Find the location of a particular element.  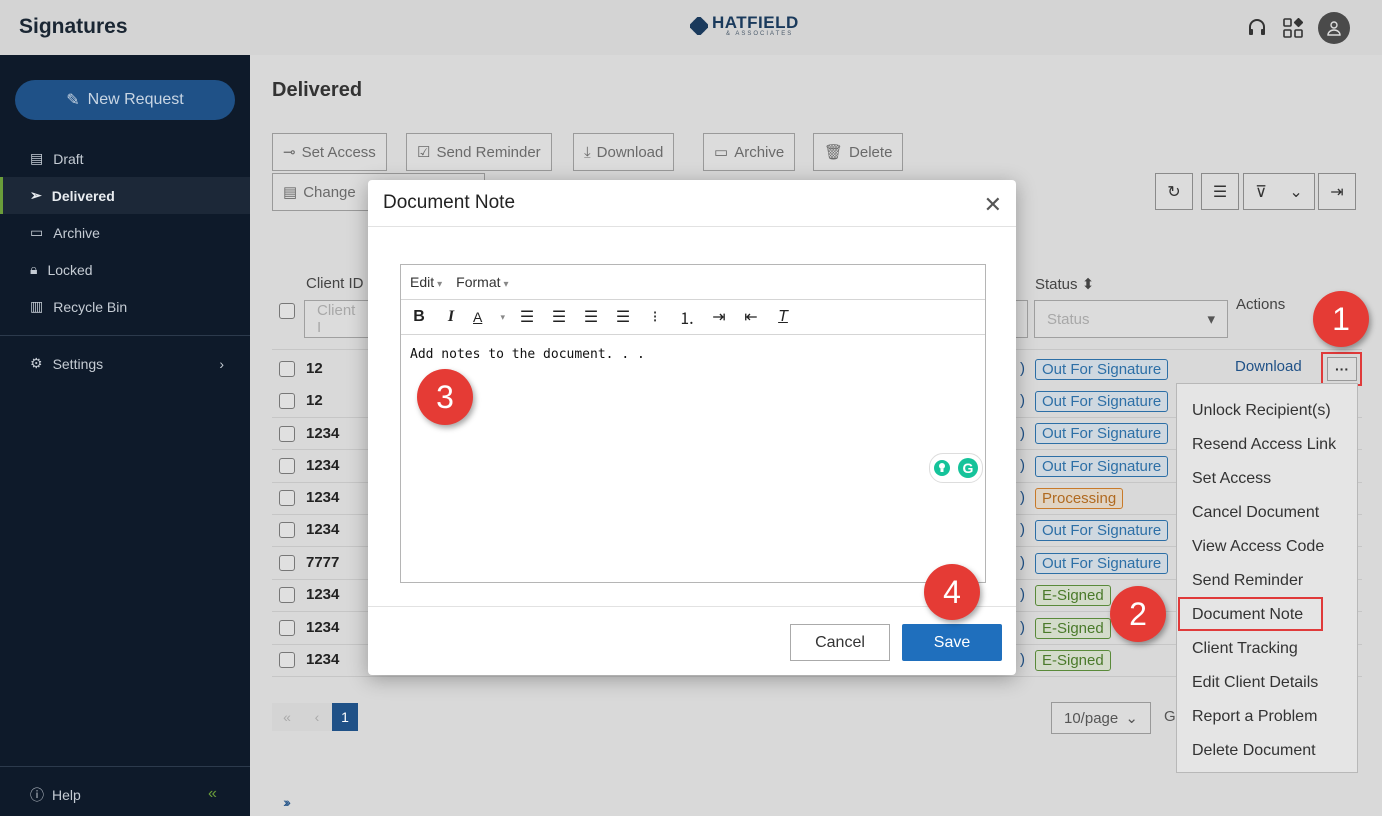

headset-icon is located at coordinates (1257, 28).